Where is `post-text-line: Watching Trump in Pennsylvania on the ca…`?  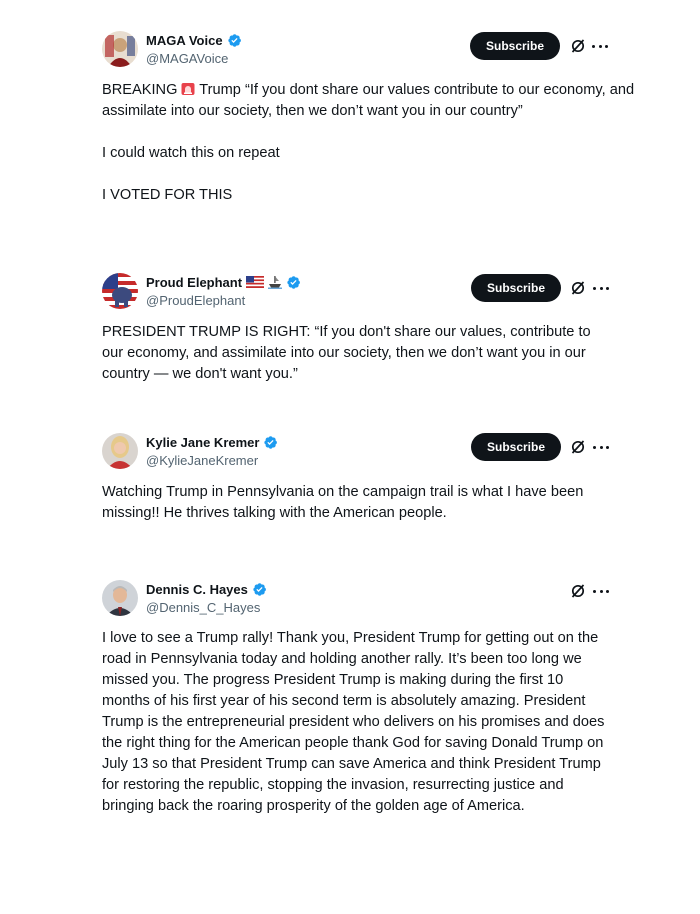 post-text-line: Watching Trump in Pennsylvania on the ca… is located at coordinates (343, 502).